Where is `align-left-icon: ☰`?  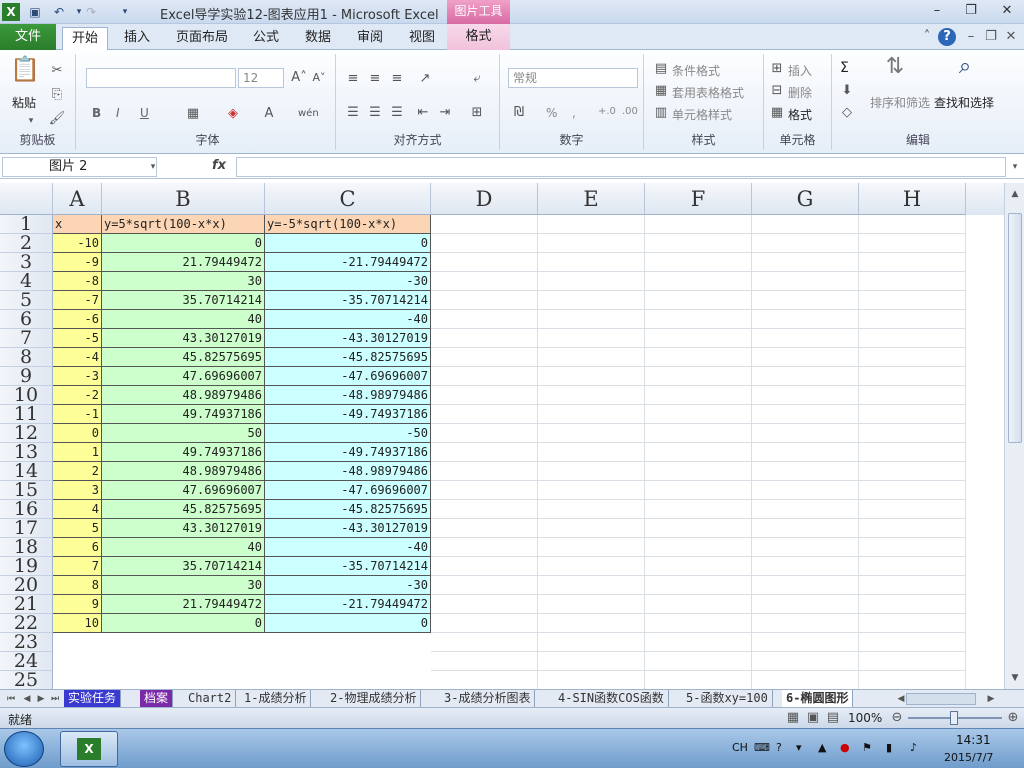 align-left-icon: ☰ is located at coordinates (353, 113).